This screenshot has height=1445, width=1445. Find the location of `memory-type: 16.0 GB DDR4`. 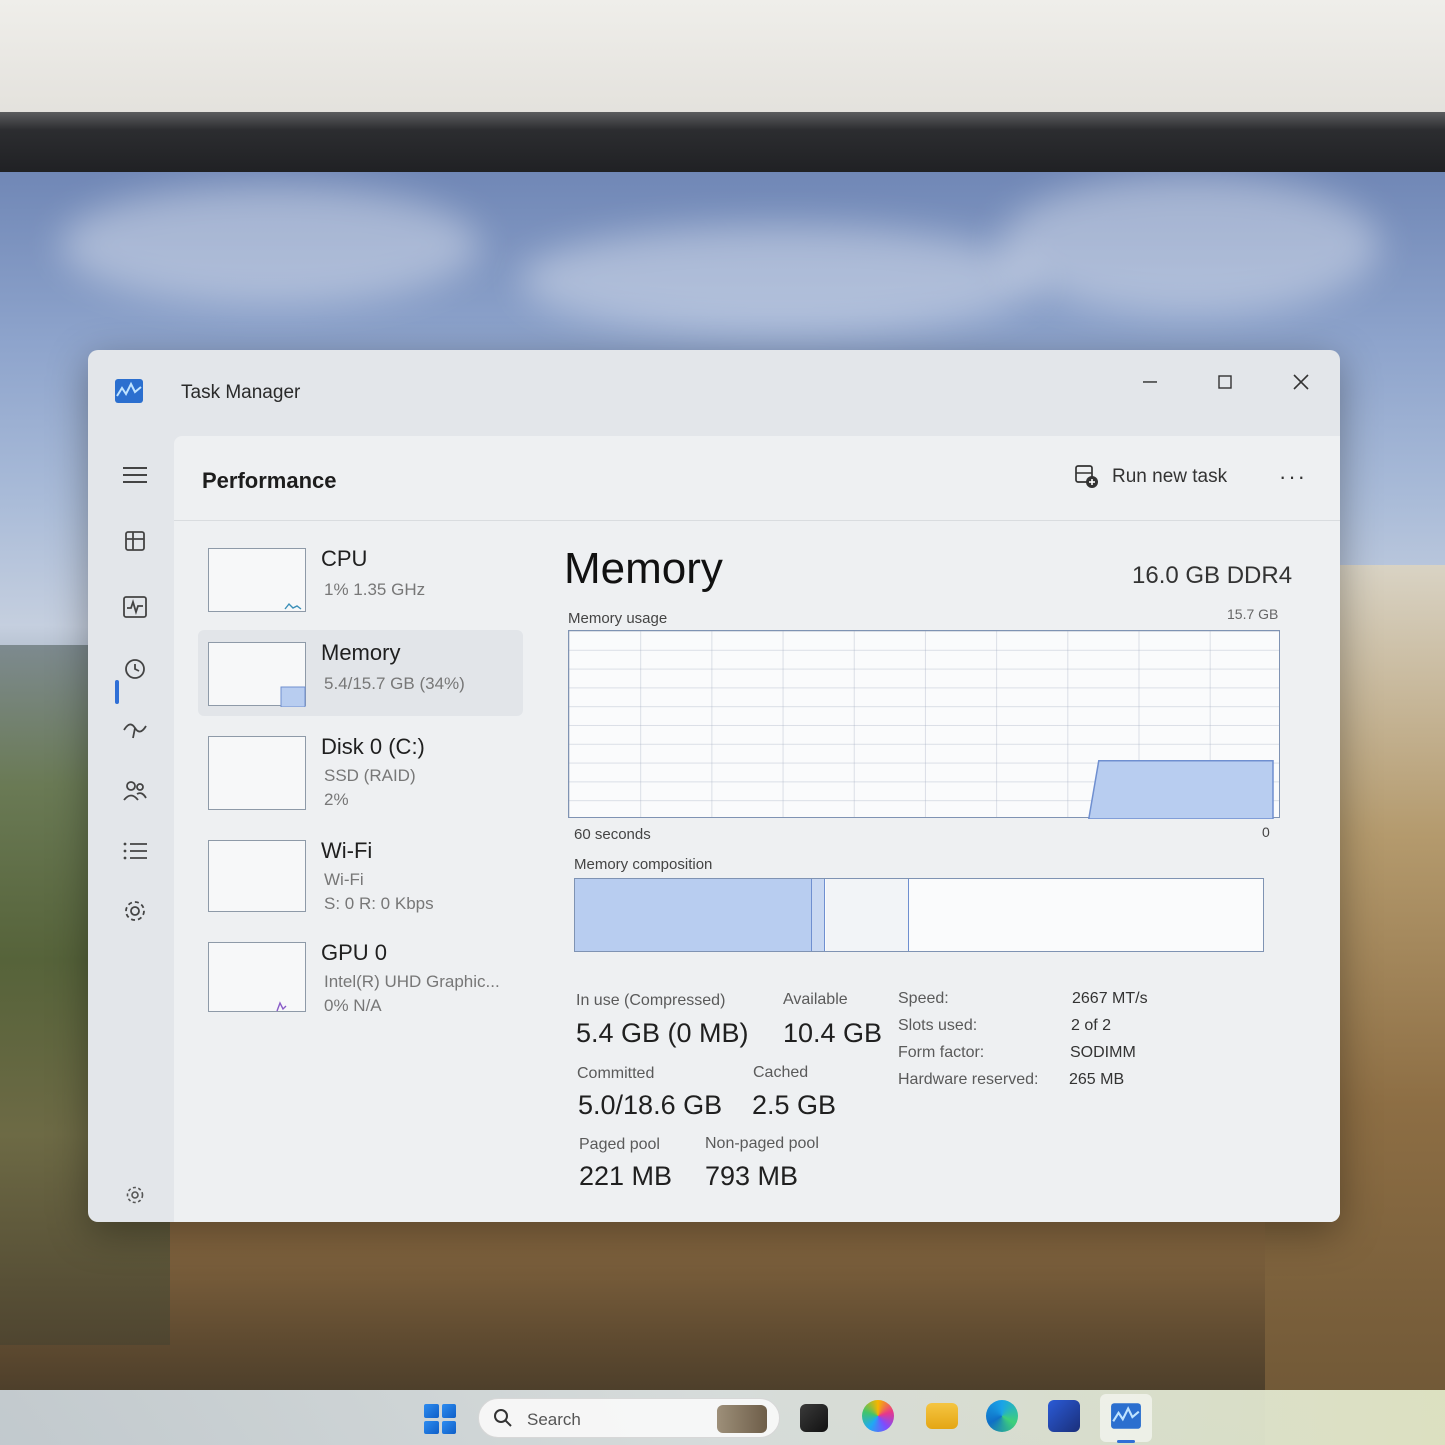

memory-type: 16.0 GB DDR4 is located at coordinates (1212, 575).